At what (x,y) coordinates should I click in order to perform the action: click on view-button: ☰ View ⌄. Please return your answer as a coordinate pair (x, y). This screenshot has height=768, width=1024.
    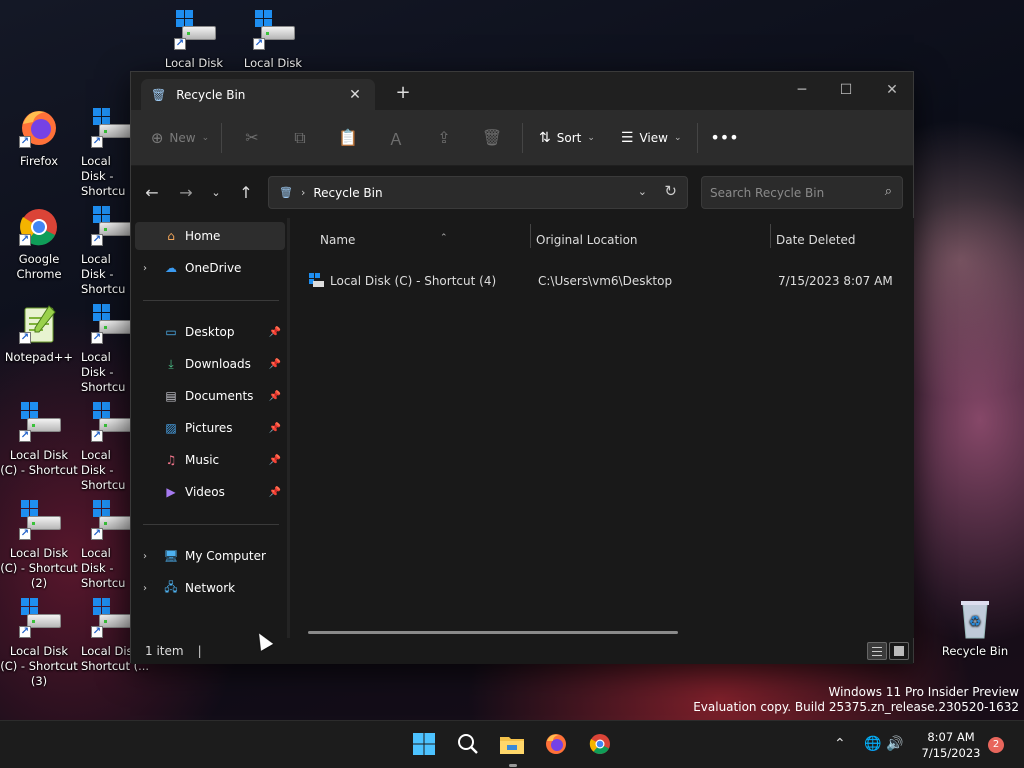
    Looking at the image, I should click on (651, 138).